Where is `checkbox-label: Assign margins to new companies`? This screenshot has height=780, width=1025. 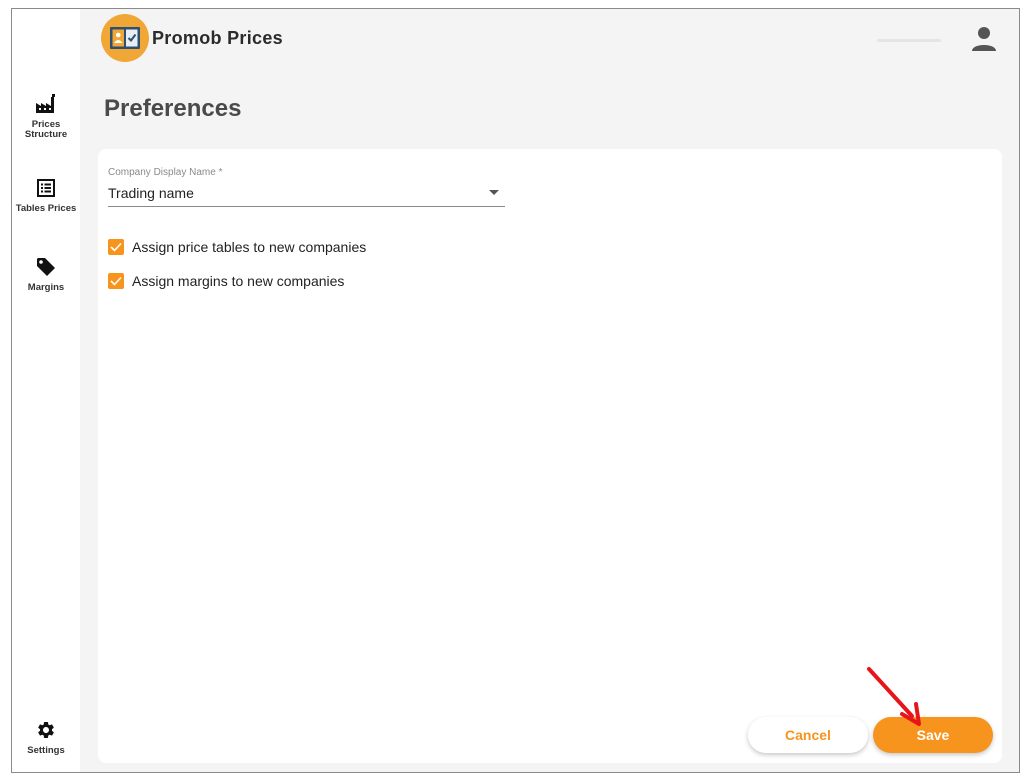
checkbox-label: Assign margins to new companies is located at coordinates (238, 281).